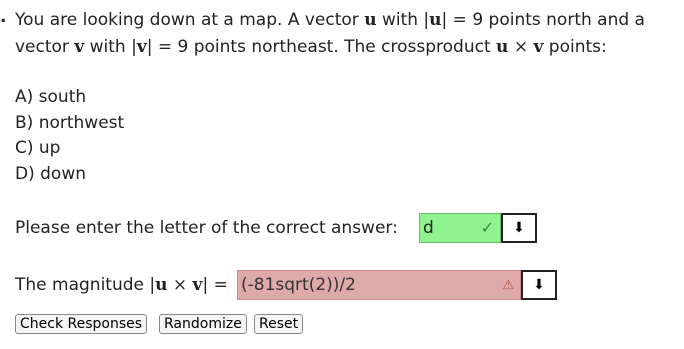 Image resolution: width=684 pixels, height=349 pixels. What do you see at coordinates (279, 324) in the screenshot?
I see `reset-button: Reset` at bounding box center [279, 324].